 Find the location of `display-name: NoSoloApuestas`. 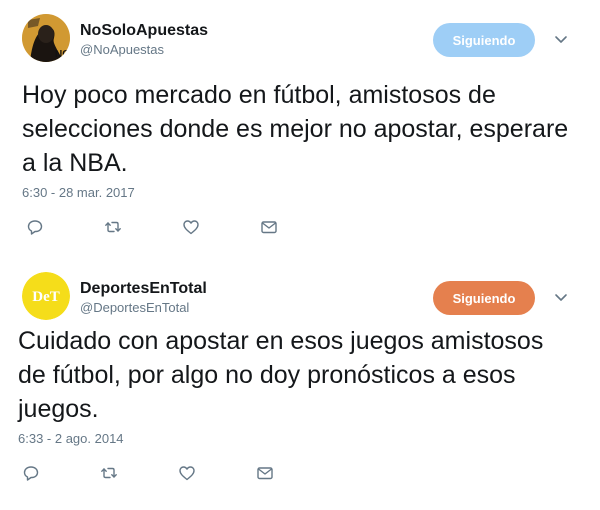

display-name: NoSoloApuestas is located at coordinates (144, 31).